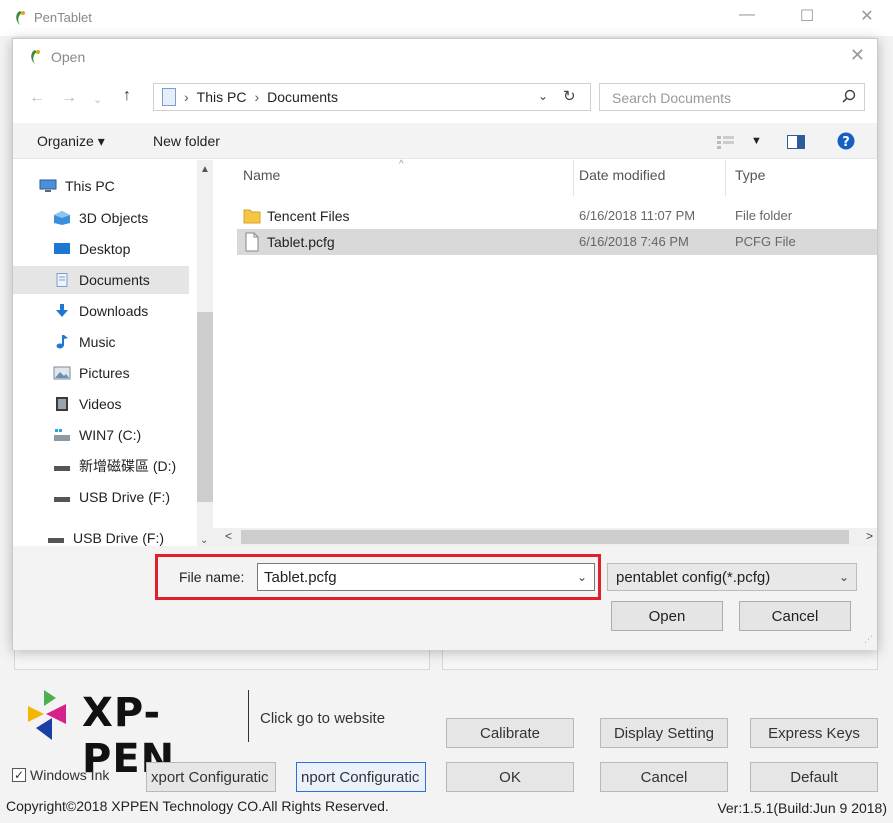 The height and width of the screenshot is (823, 893). Describe the element at coordinates (857, 55) in the screenshot. I see `dialog-close-button: ✕` at that location.